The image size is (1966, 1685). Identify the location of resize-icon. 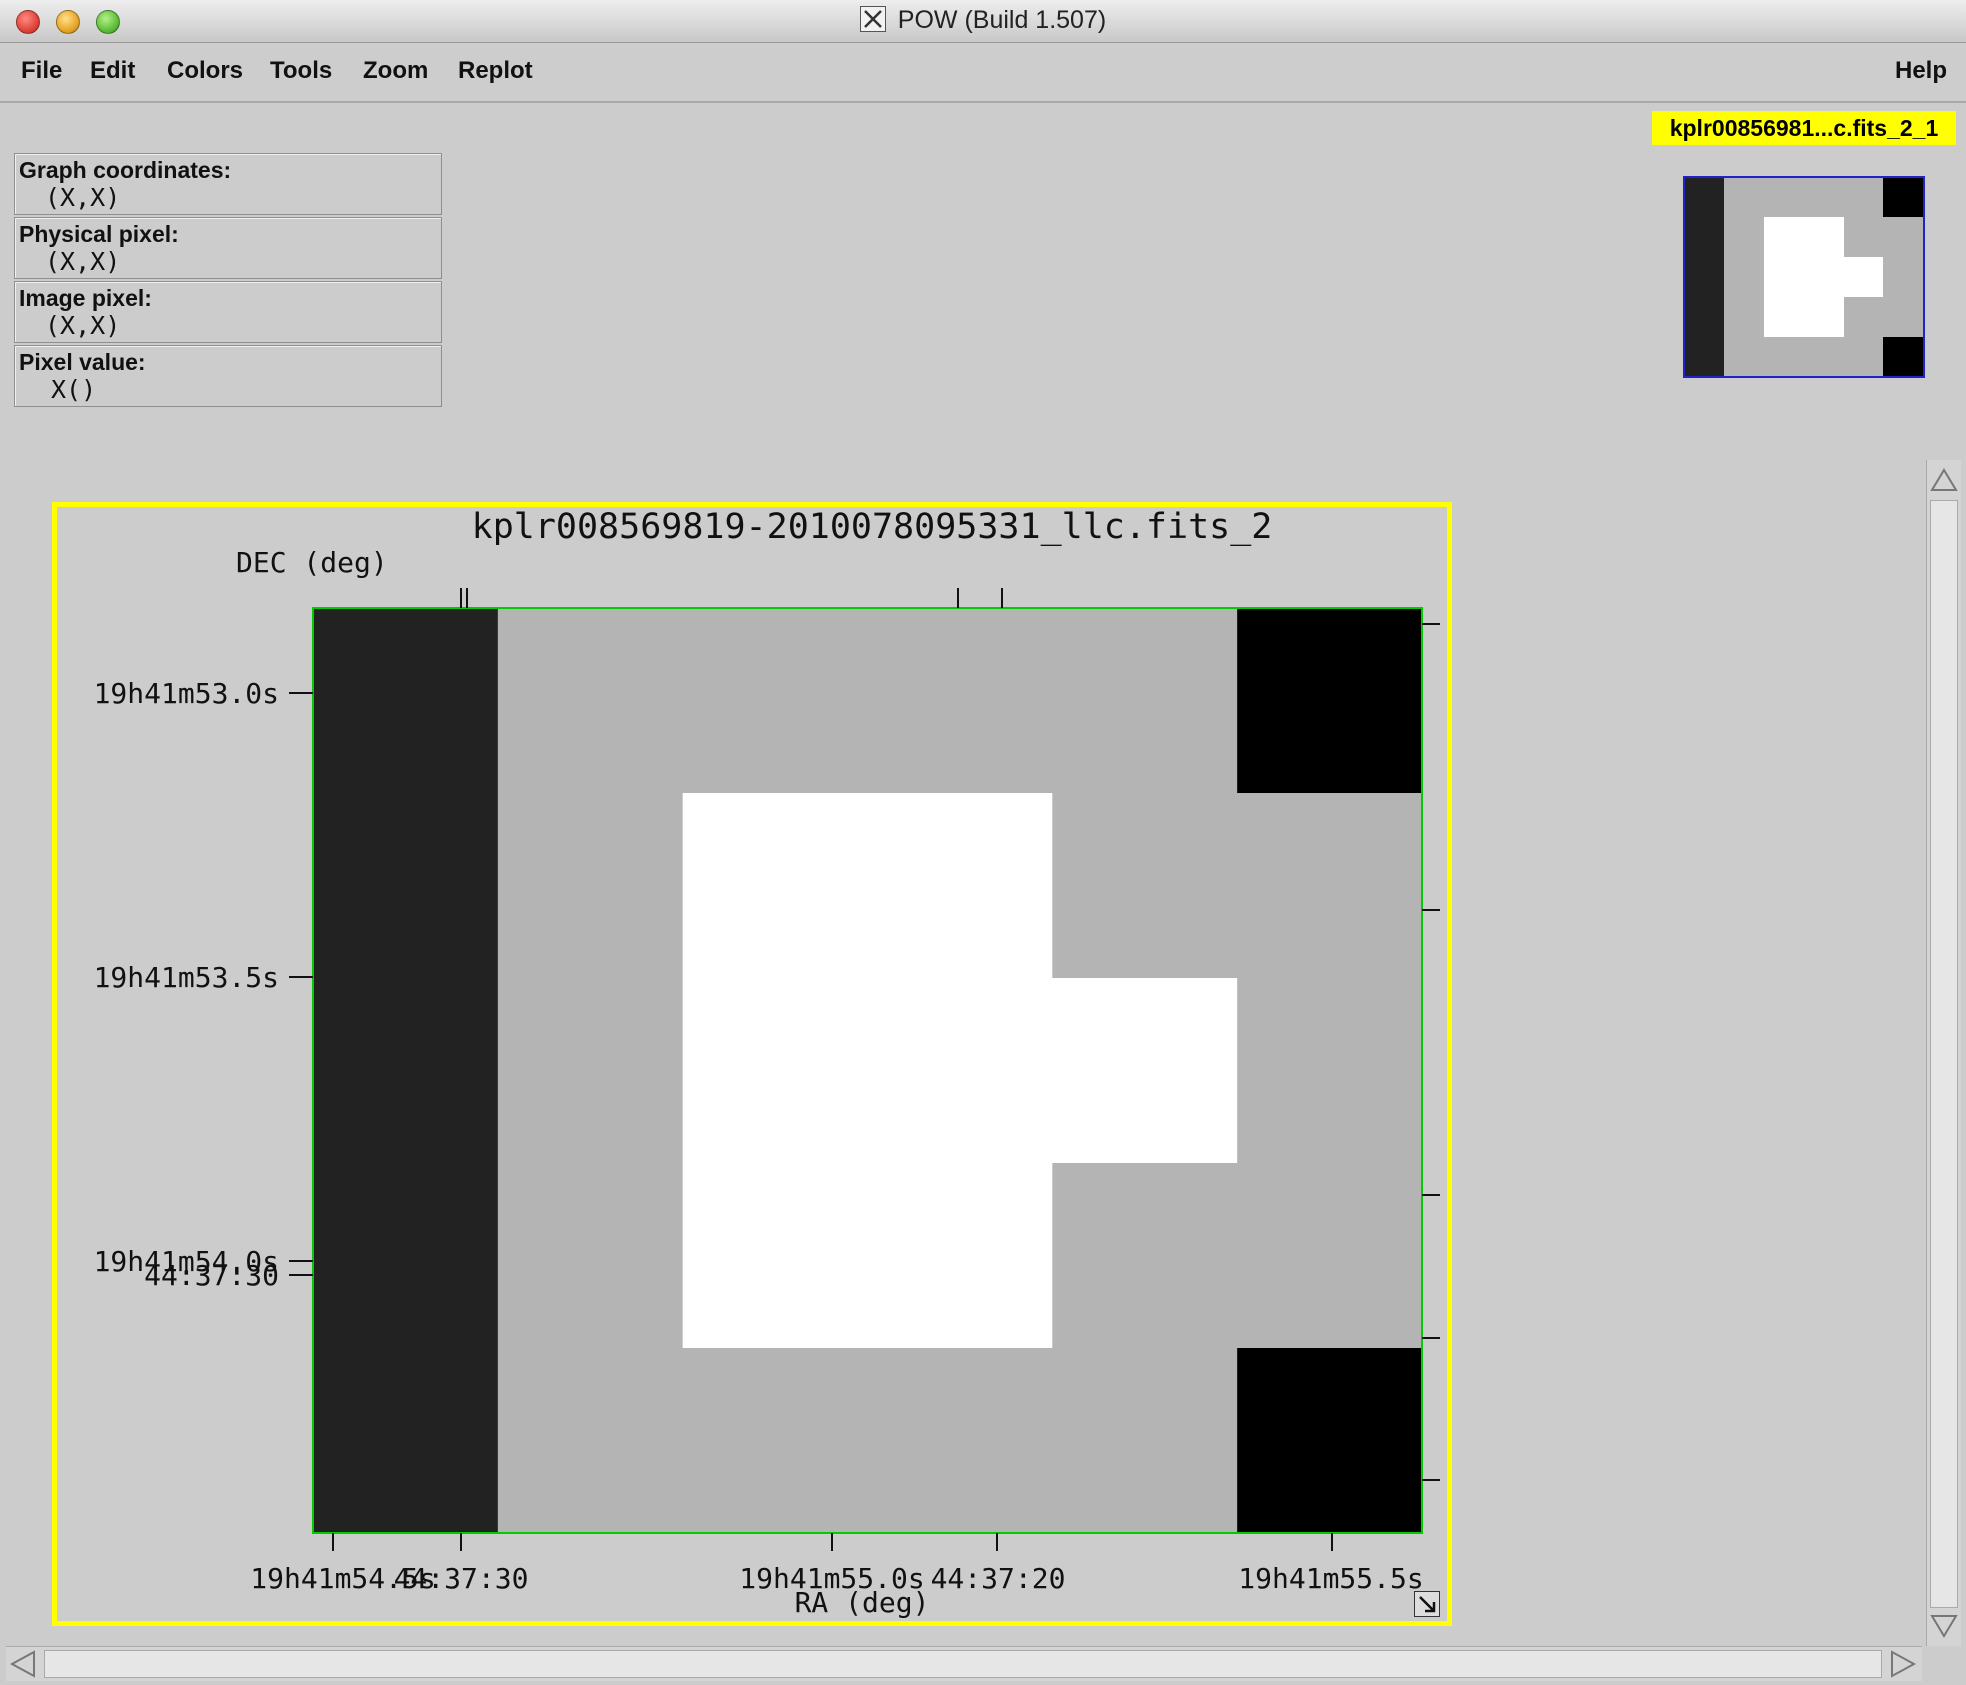
(1427, 1604).